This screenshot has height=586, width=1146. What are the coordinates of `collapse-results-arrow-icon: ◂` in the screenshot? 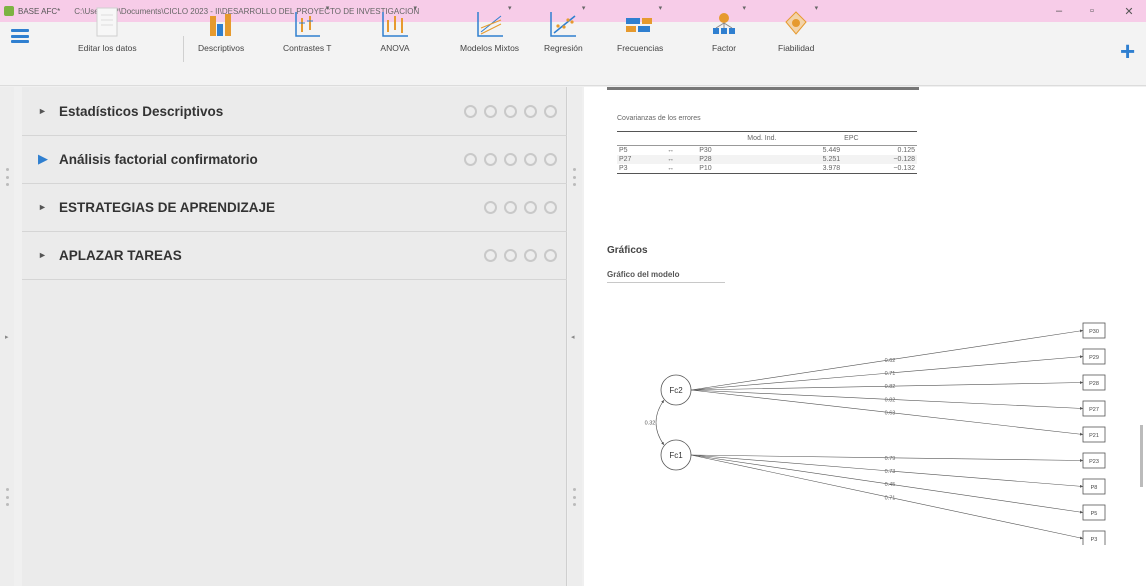 It's located at (573, 337).